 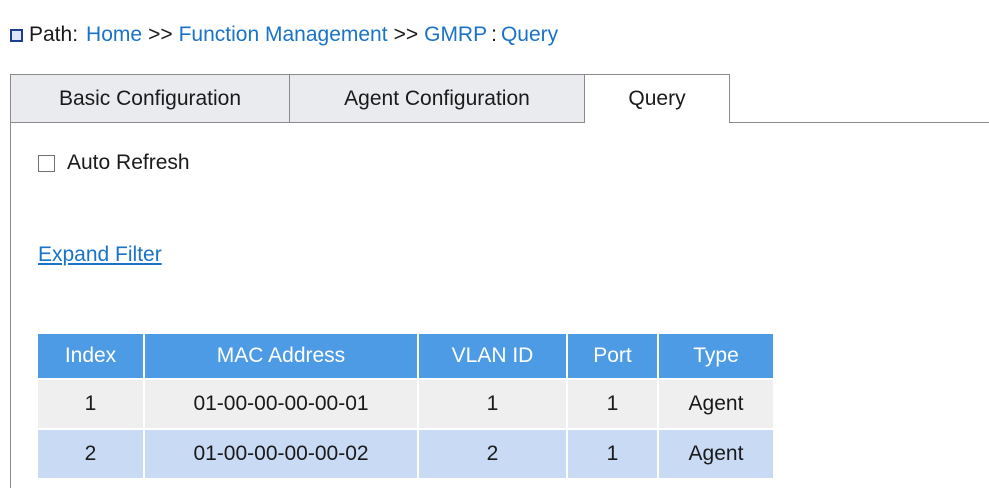 I want to click on breadcrumb-function-management: Function Management, so click(x=283, y=35).